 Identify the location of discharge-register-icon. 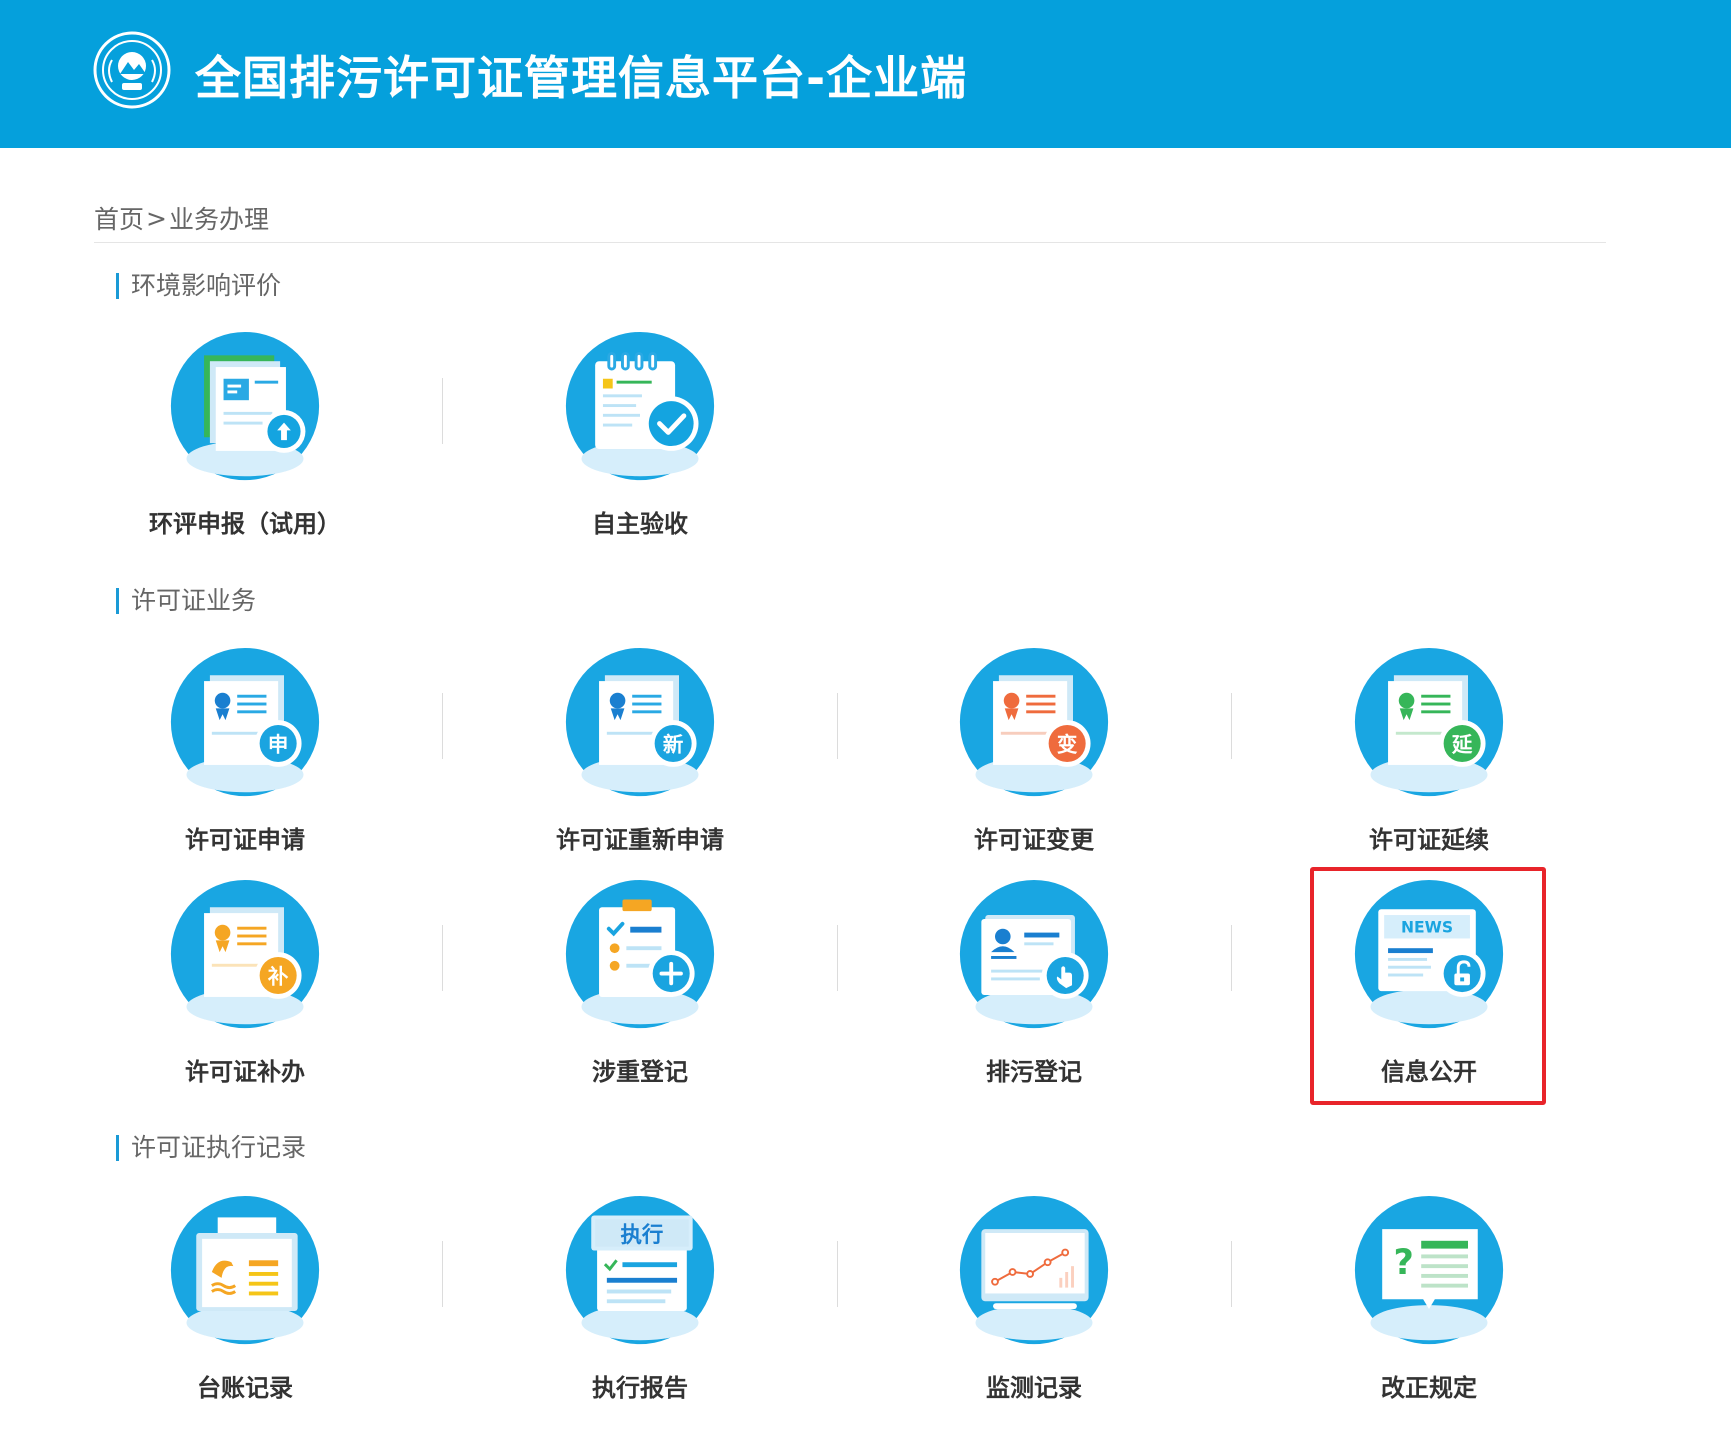
(1034, 954).